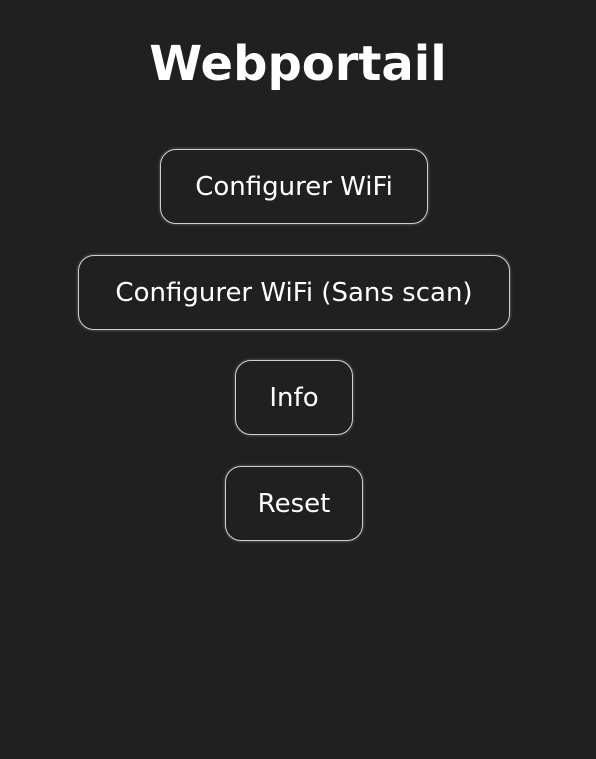 The width and height of the screenshot is (596, 759). I want to click on info-button: Info, so click(294, 397).